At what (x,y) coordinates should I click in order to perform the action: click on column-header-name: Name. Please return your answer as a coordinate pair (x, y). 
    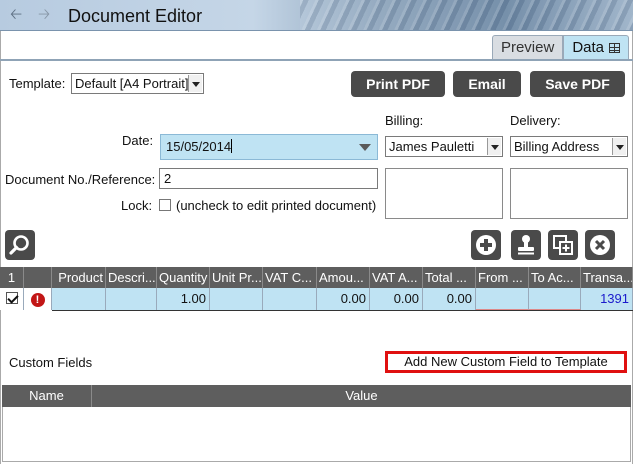
    Looking at the image, I should click on (47, 396).